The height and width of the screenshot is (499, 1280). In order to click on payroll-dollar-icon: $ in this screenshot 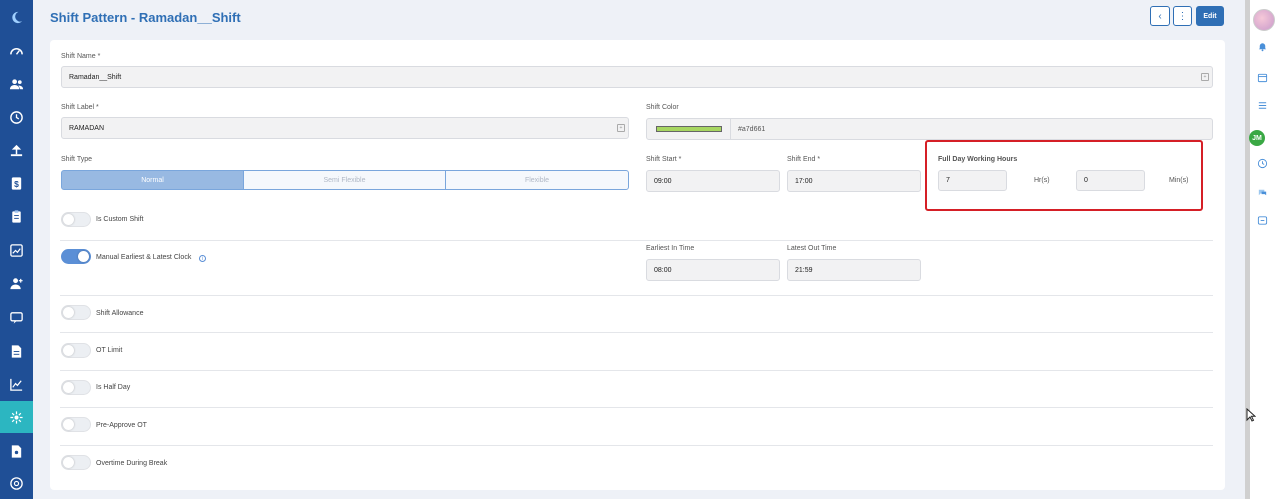, I will do `click(16, 183)`.